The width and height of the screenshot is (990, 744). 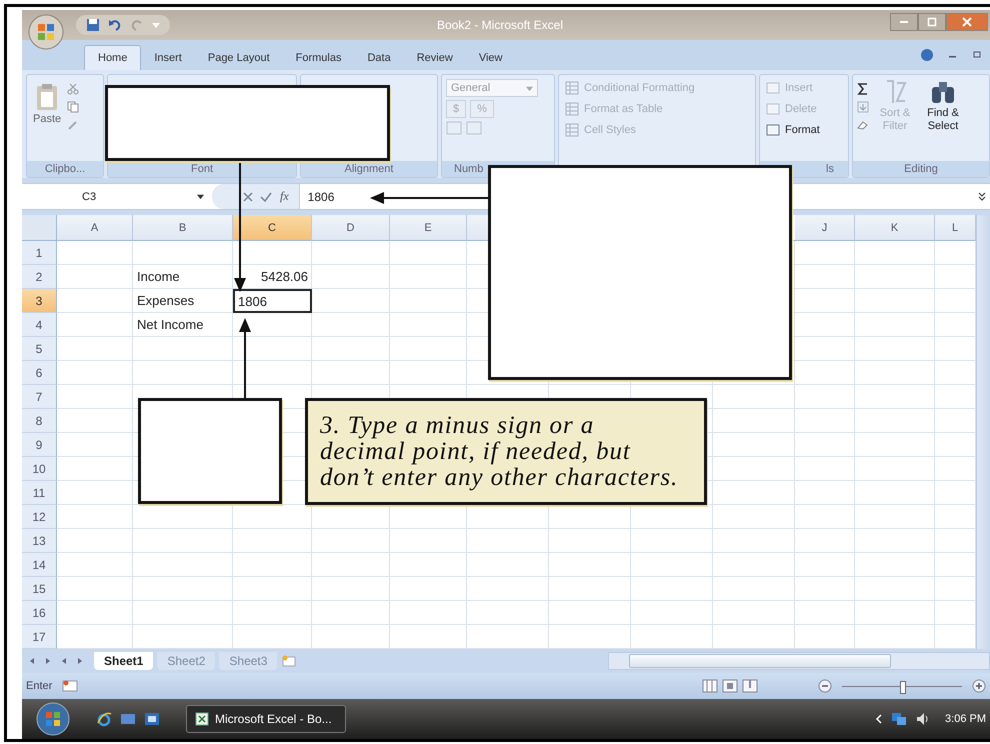 I want to click on row-header: 7, so click(x=39, y=397).